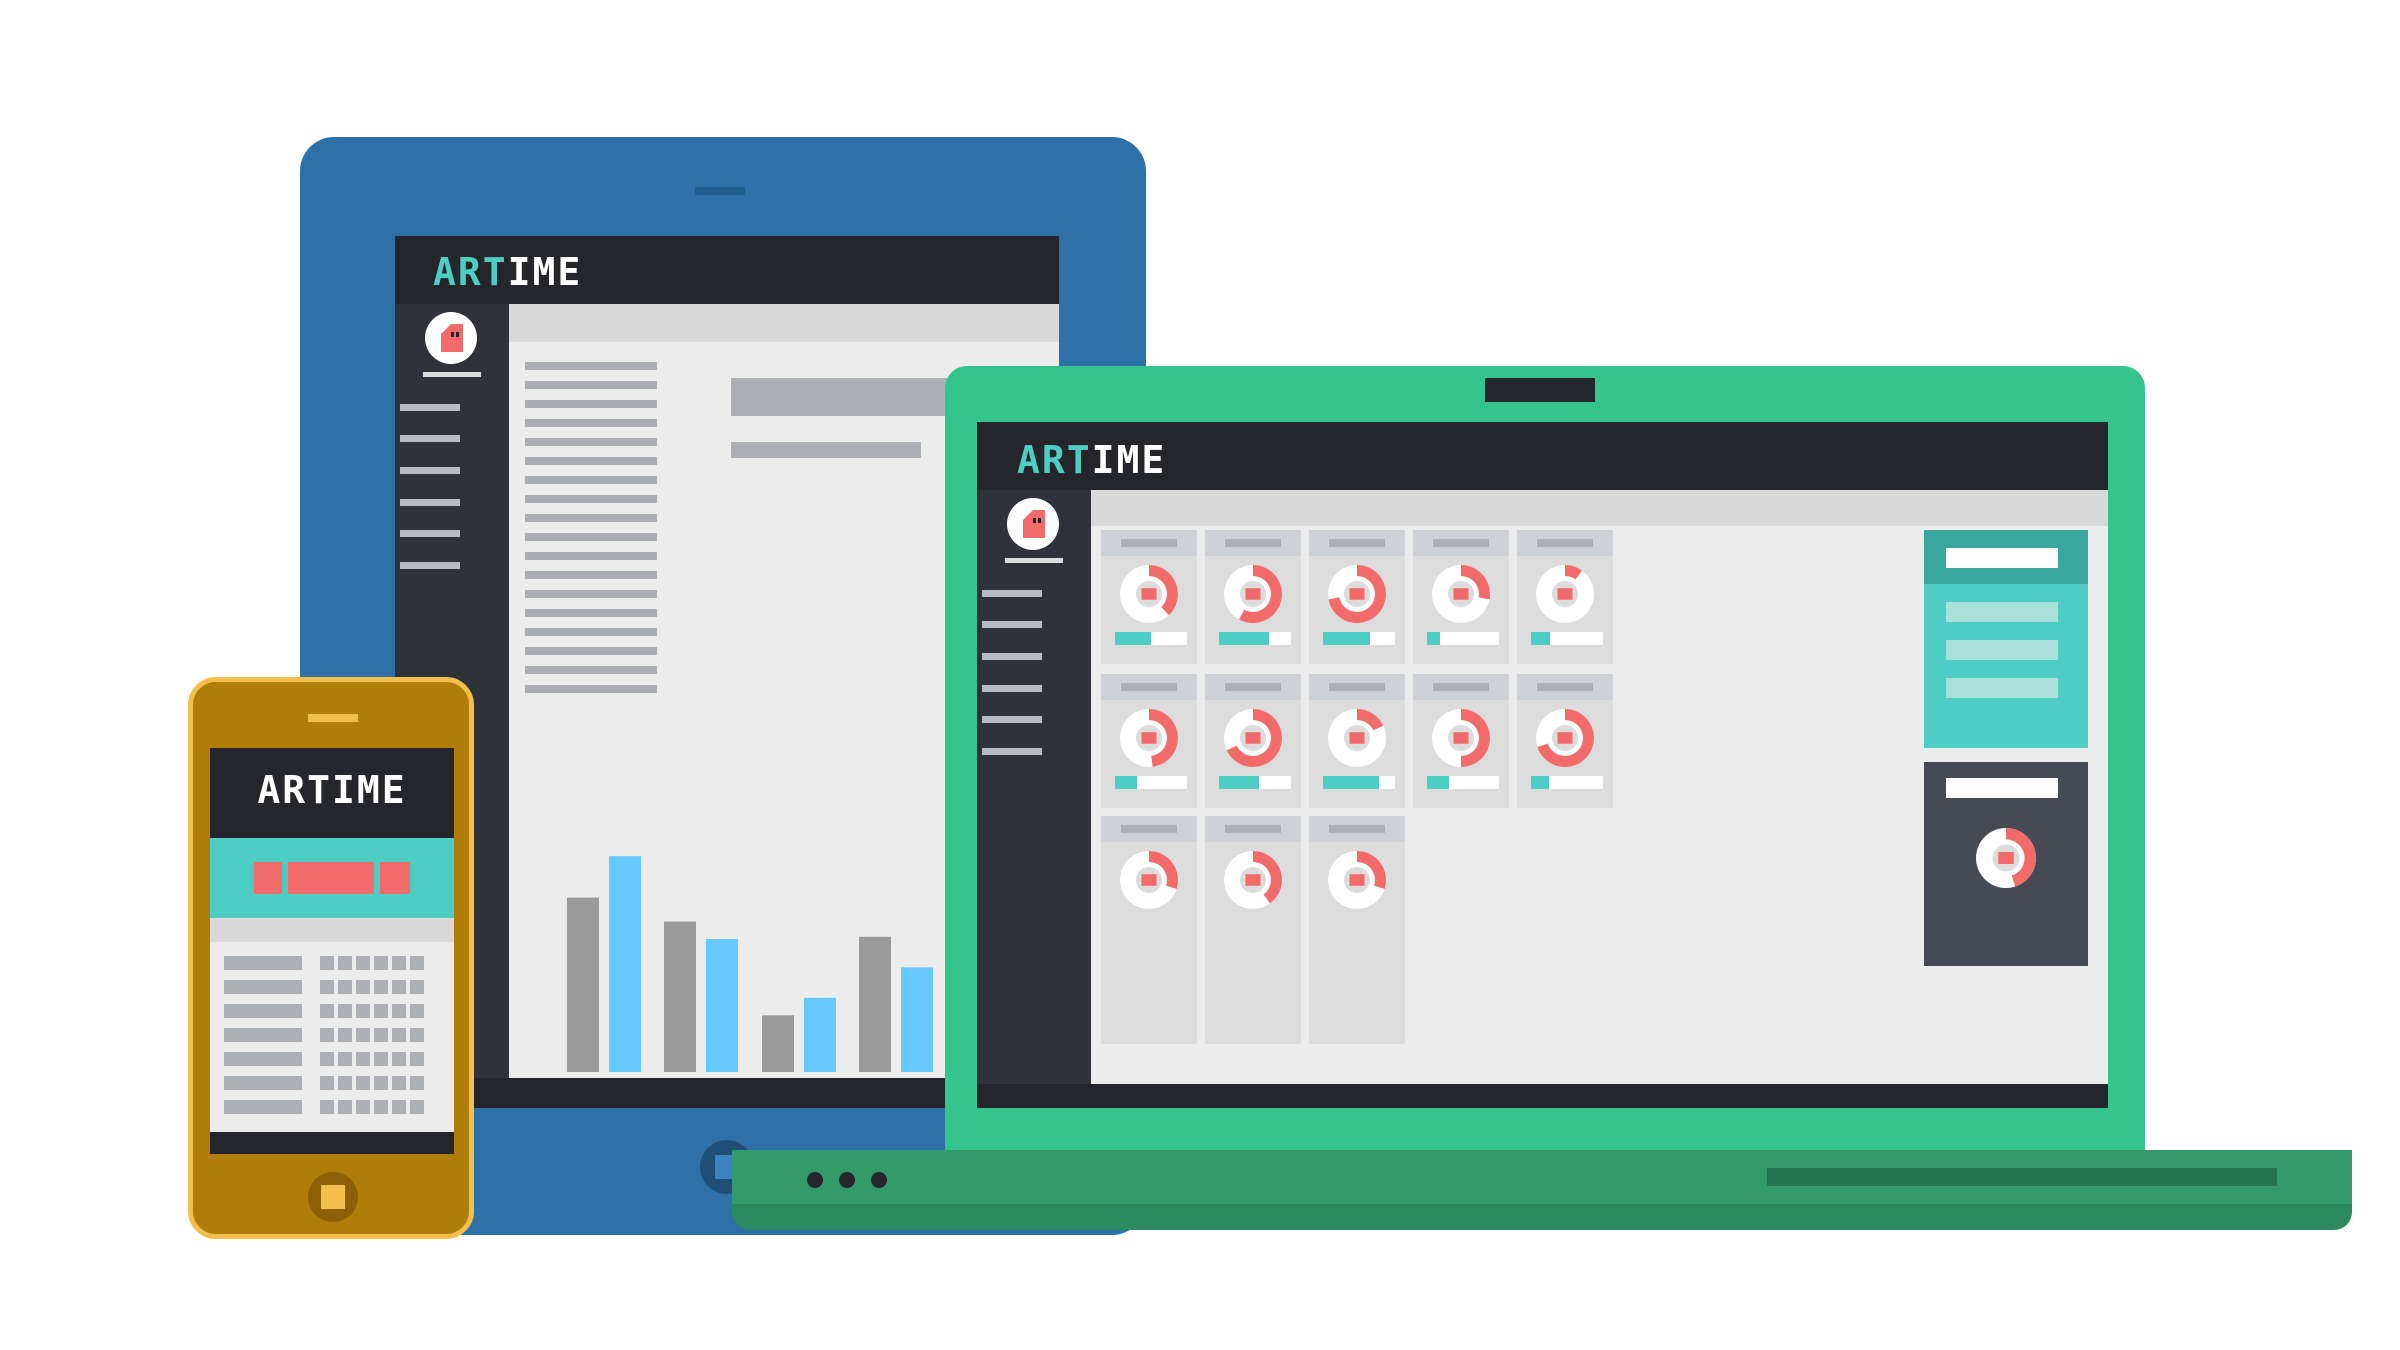  I want to click on laptop-logo: ARTIME, so click(1091, 460).